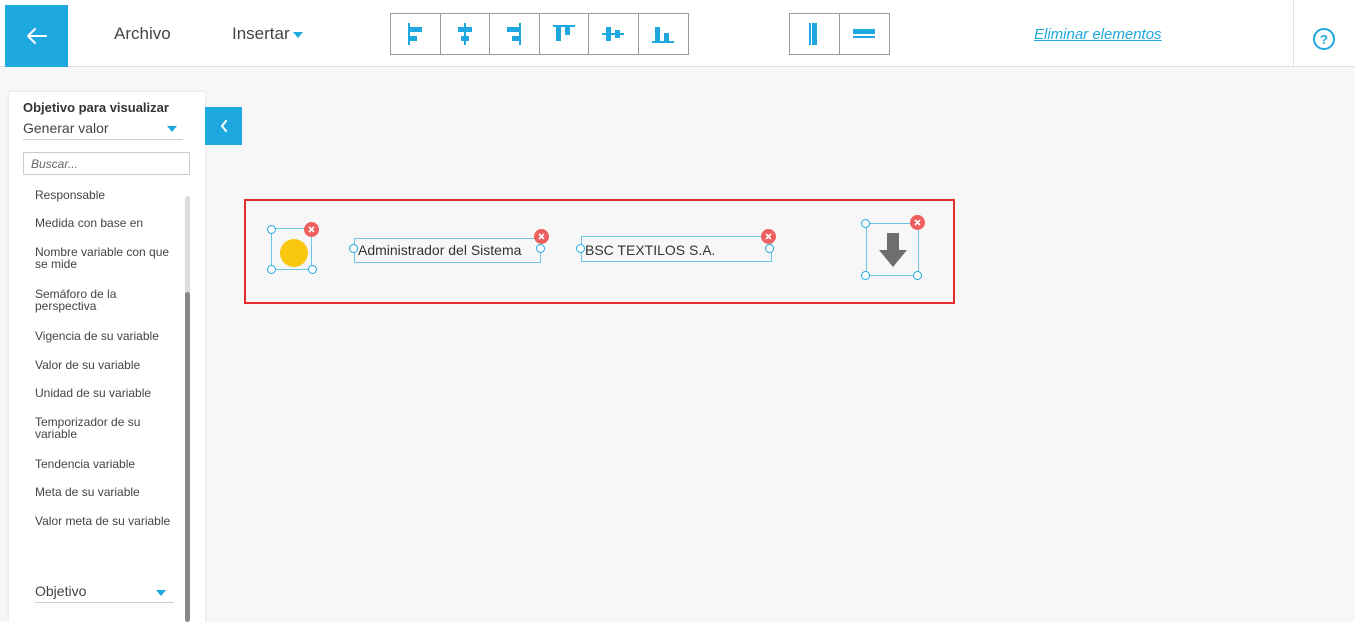 The width and height of the screenshot is (1355, 622). I want to click on align-left-icon, so click(415, 34).